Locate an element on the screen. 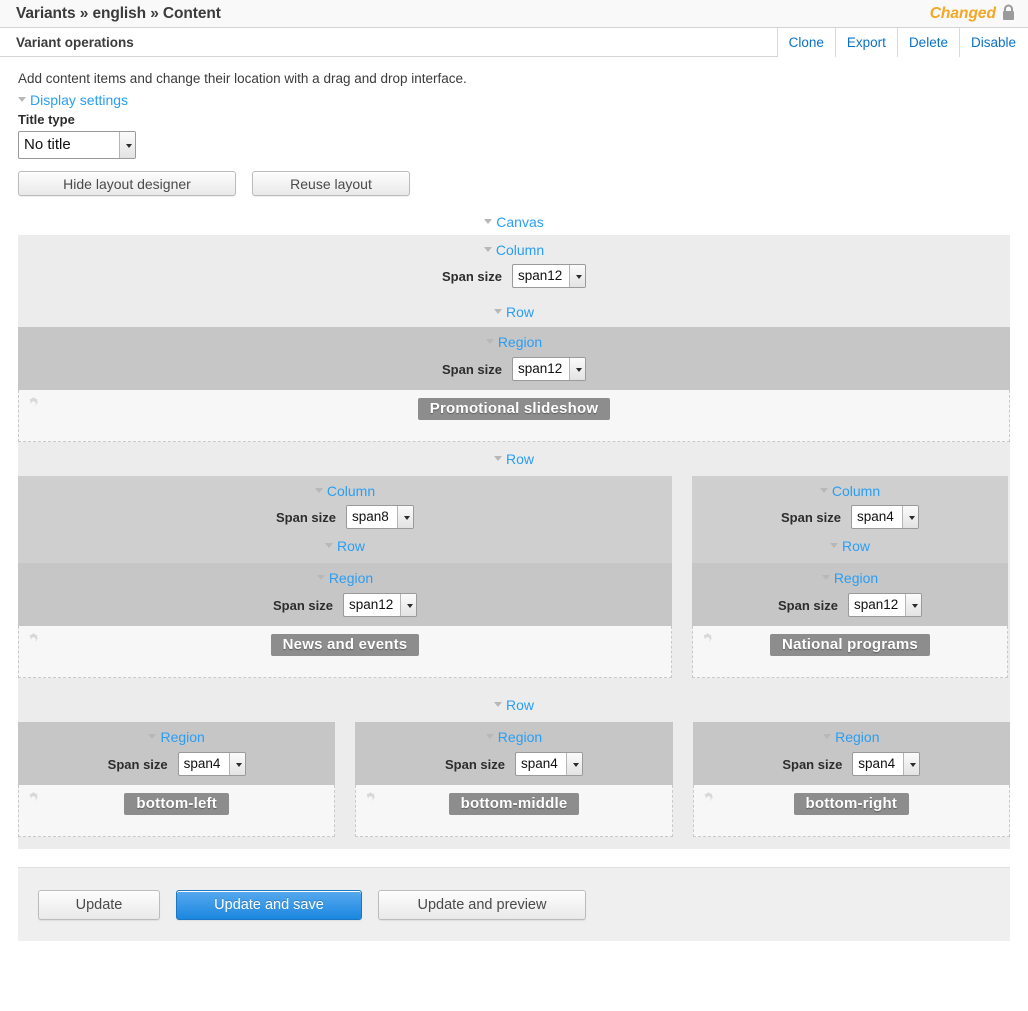  top-region-span-select: span12 is located at coordinates (548, 369).